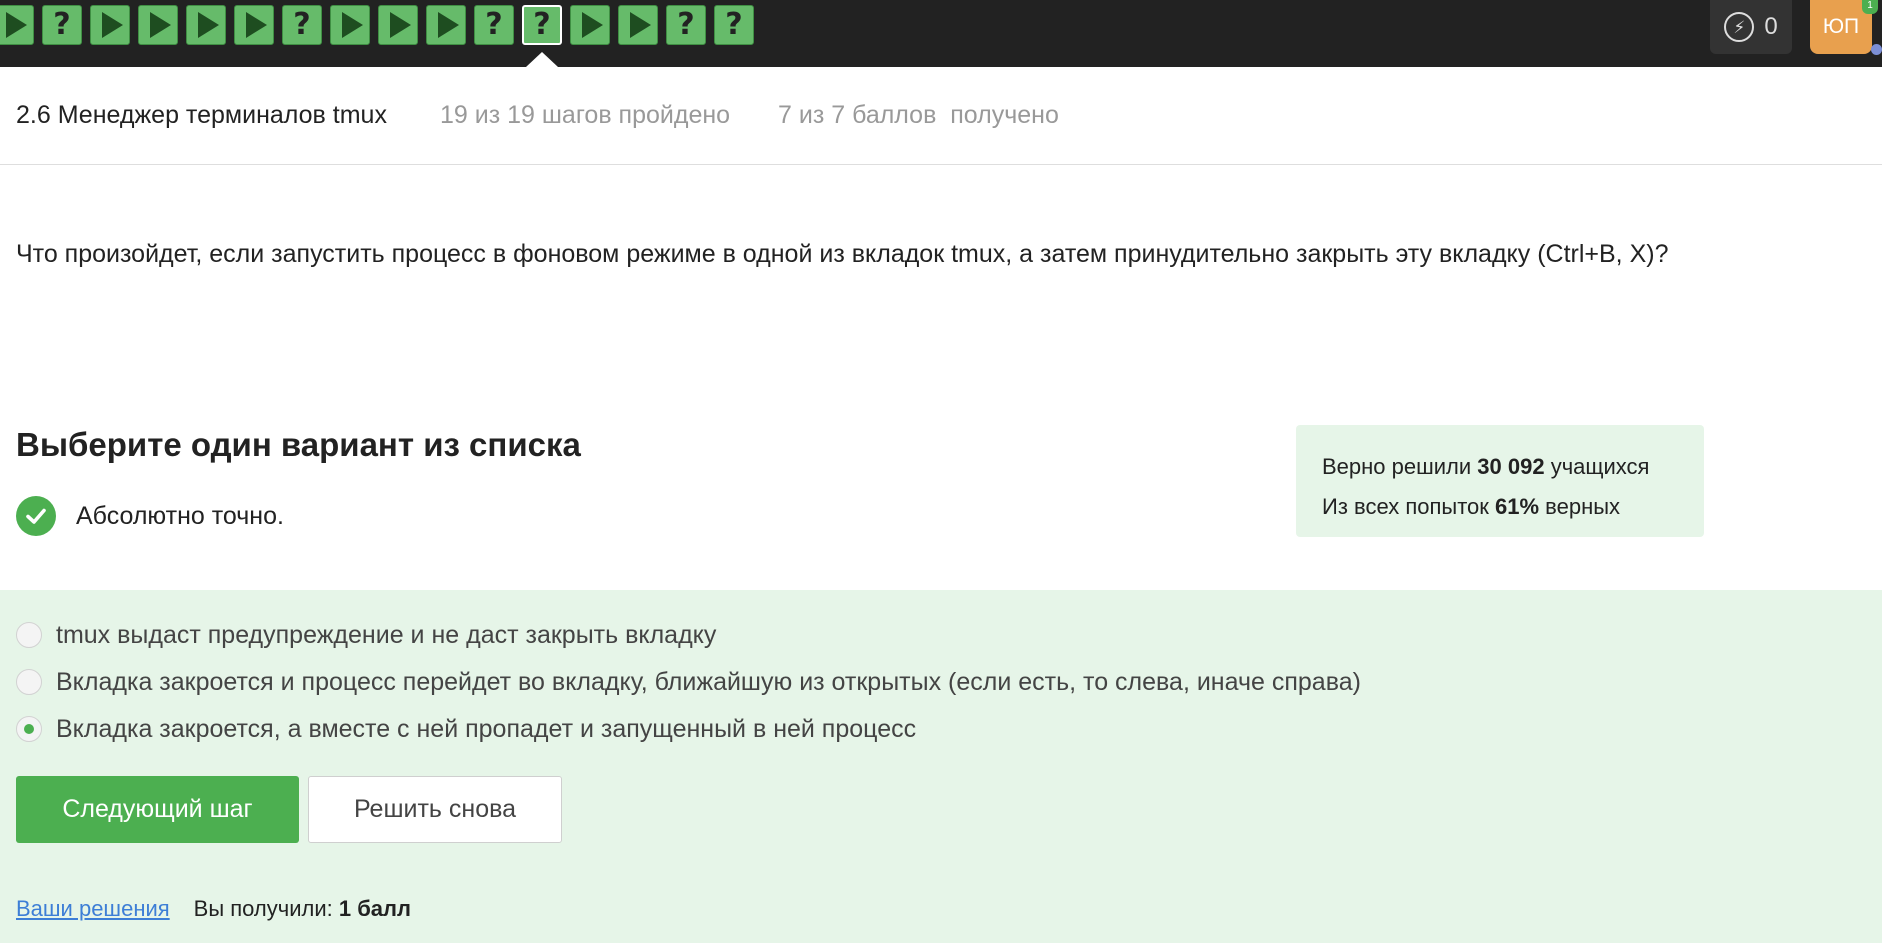  What do you see at coordinates (435, 809) in the screenshot?
I see `retry-button: Решить снова` at bounding box center [435, 809].